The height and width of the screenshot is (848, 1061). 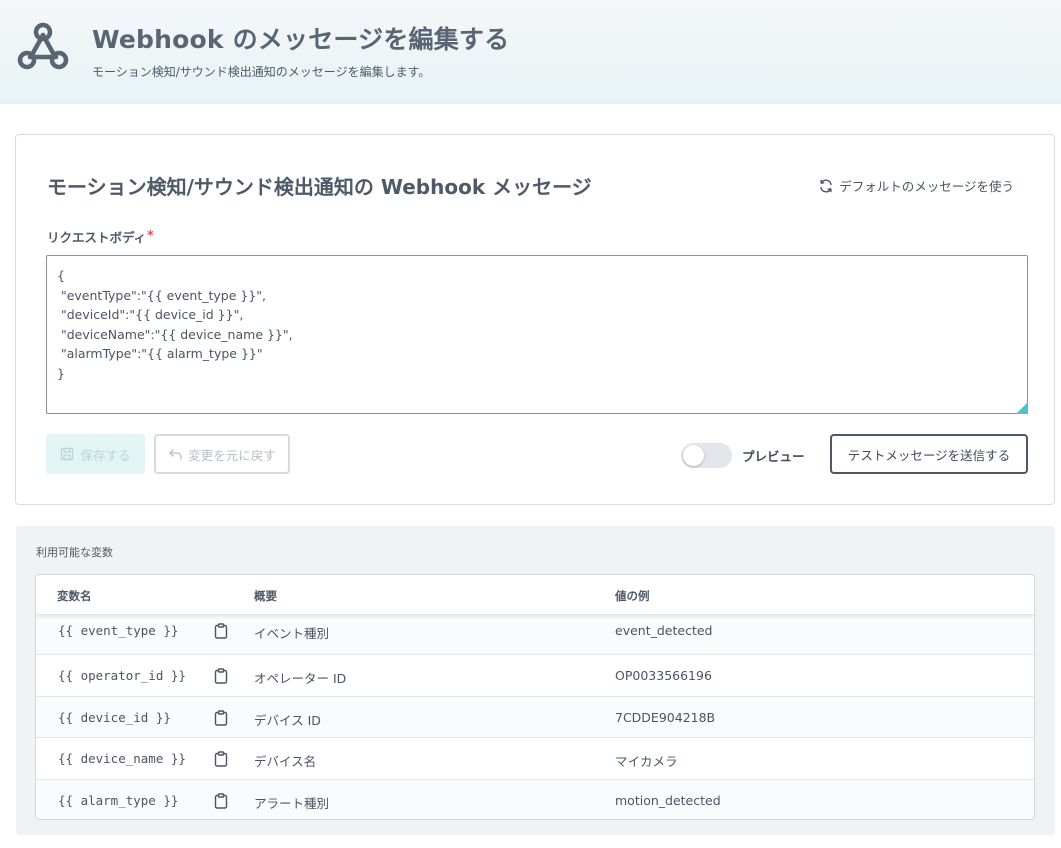 I want to click on variable-example: motion_detected, so click(x=668, y=800).